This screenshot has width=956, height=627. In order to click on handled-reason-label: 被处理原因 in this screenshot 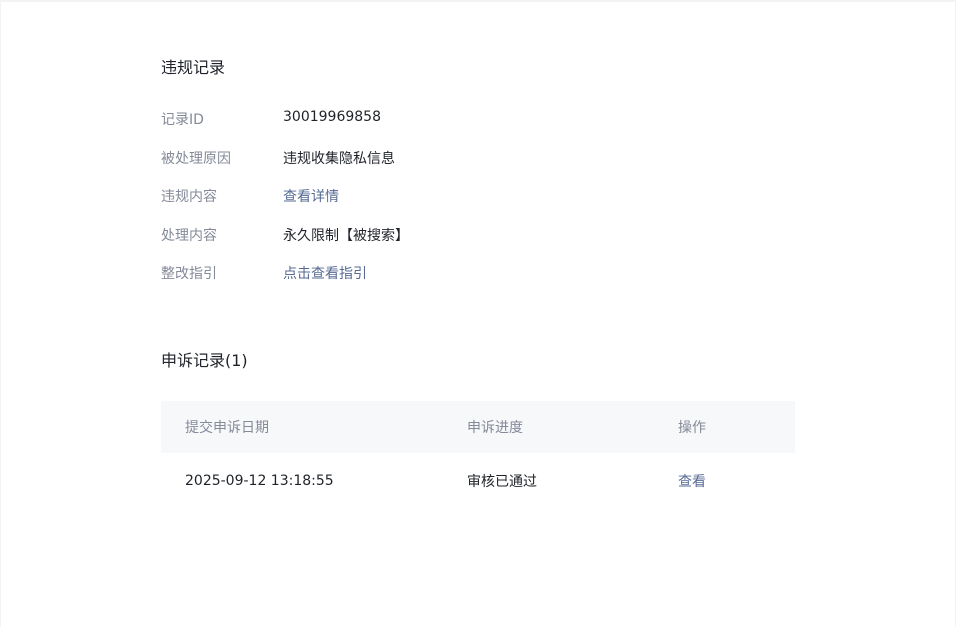, I will do `click(196, 159)`.